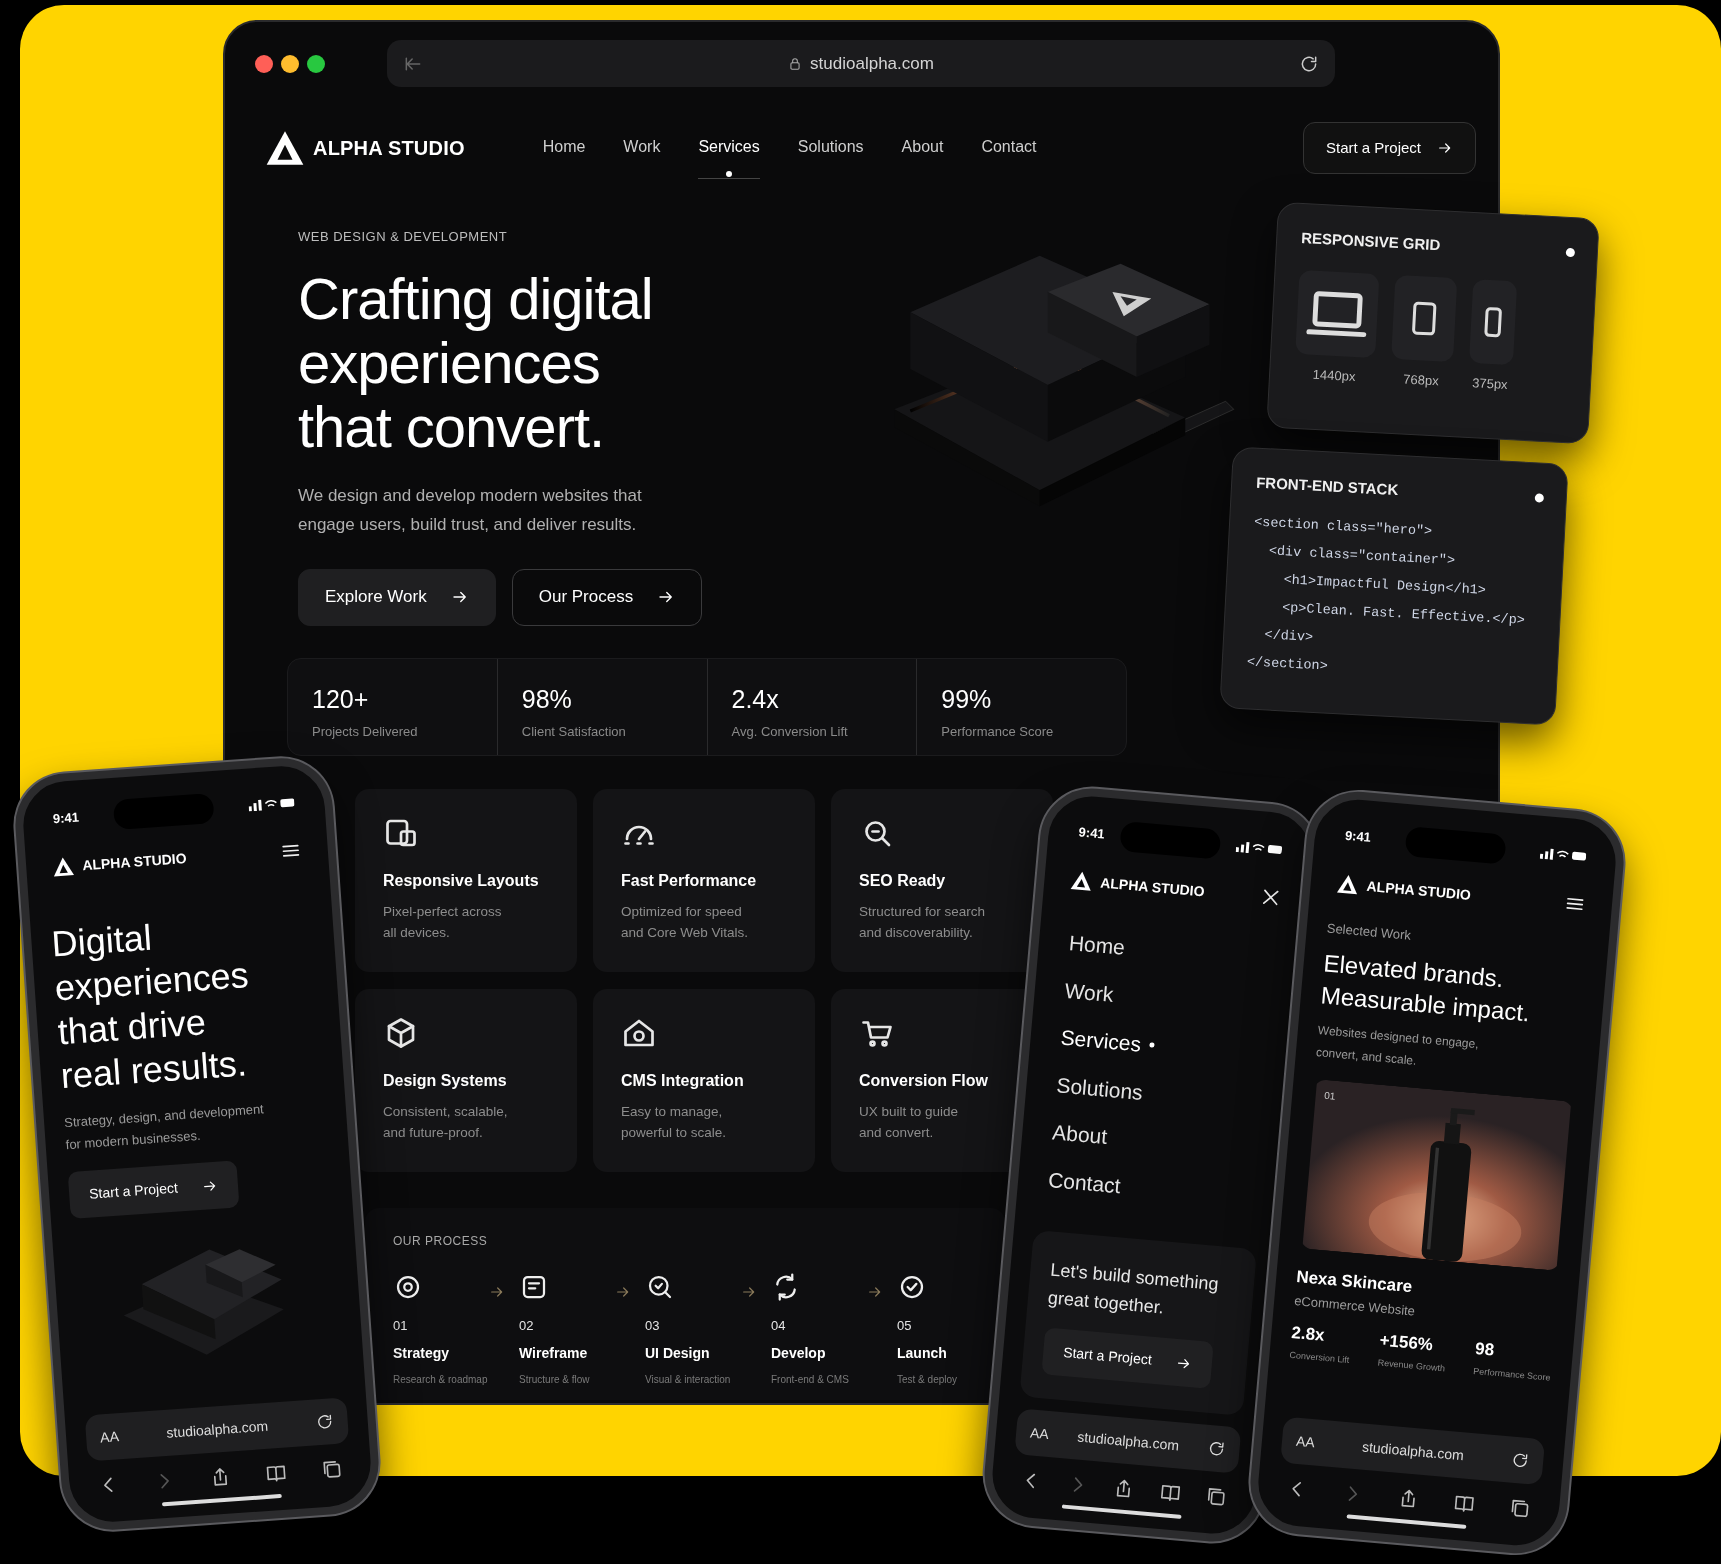 Image resolution: width=1721 pixels, height=1564 pixels. What do you see at coordinates (554, 1353) in the screenshot?
I see `step-title: Wireframe` at bounding box center [554, 1353].